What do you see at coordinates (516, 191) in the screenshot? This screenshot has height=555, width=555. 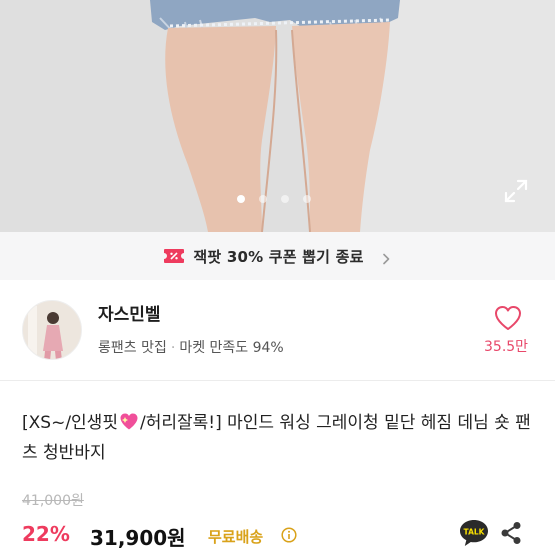 I see `expand-icon` at bounding box center [516, 191].